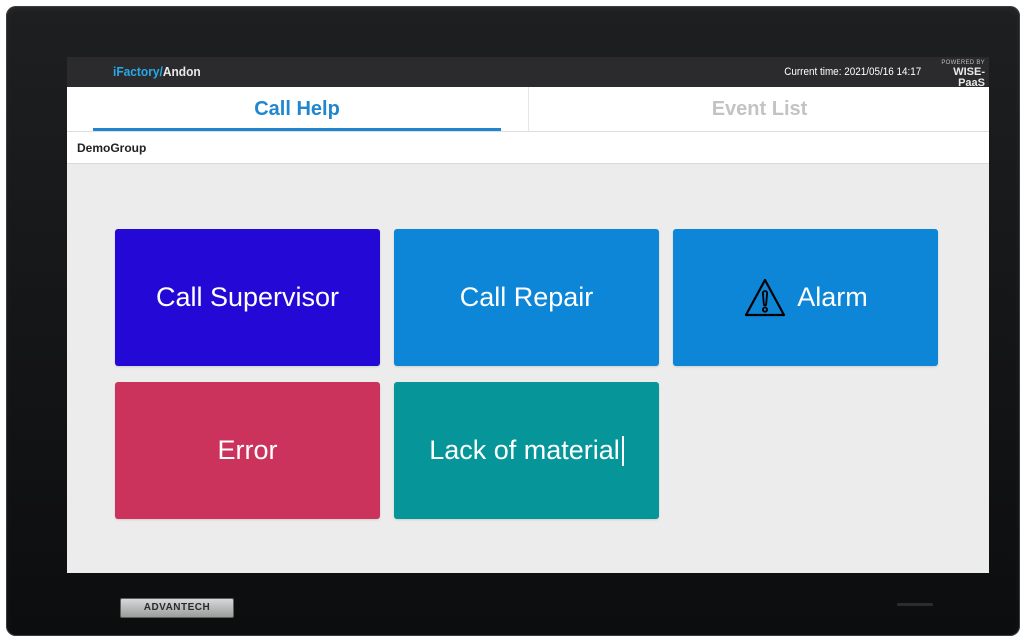 Image resolution: width=1024 pixels, height=637 pixels. Describe the element at coordinates (528, 148) in the screenshot. I see `group-header: DemoGroup` at that location.